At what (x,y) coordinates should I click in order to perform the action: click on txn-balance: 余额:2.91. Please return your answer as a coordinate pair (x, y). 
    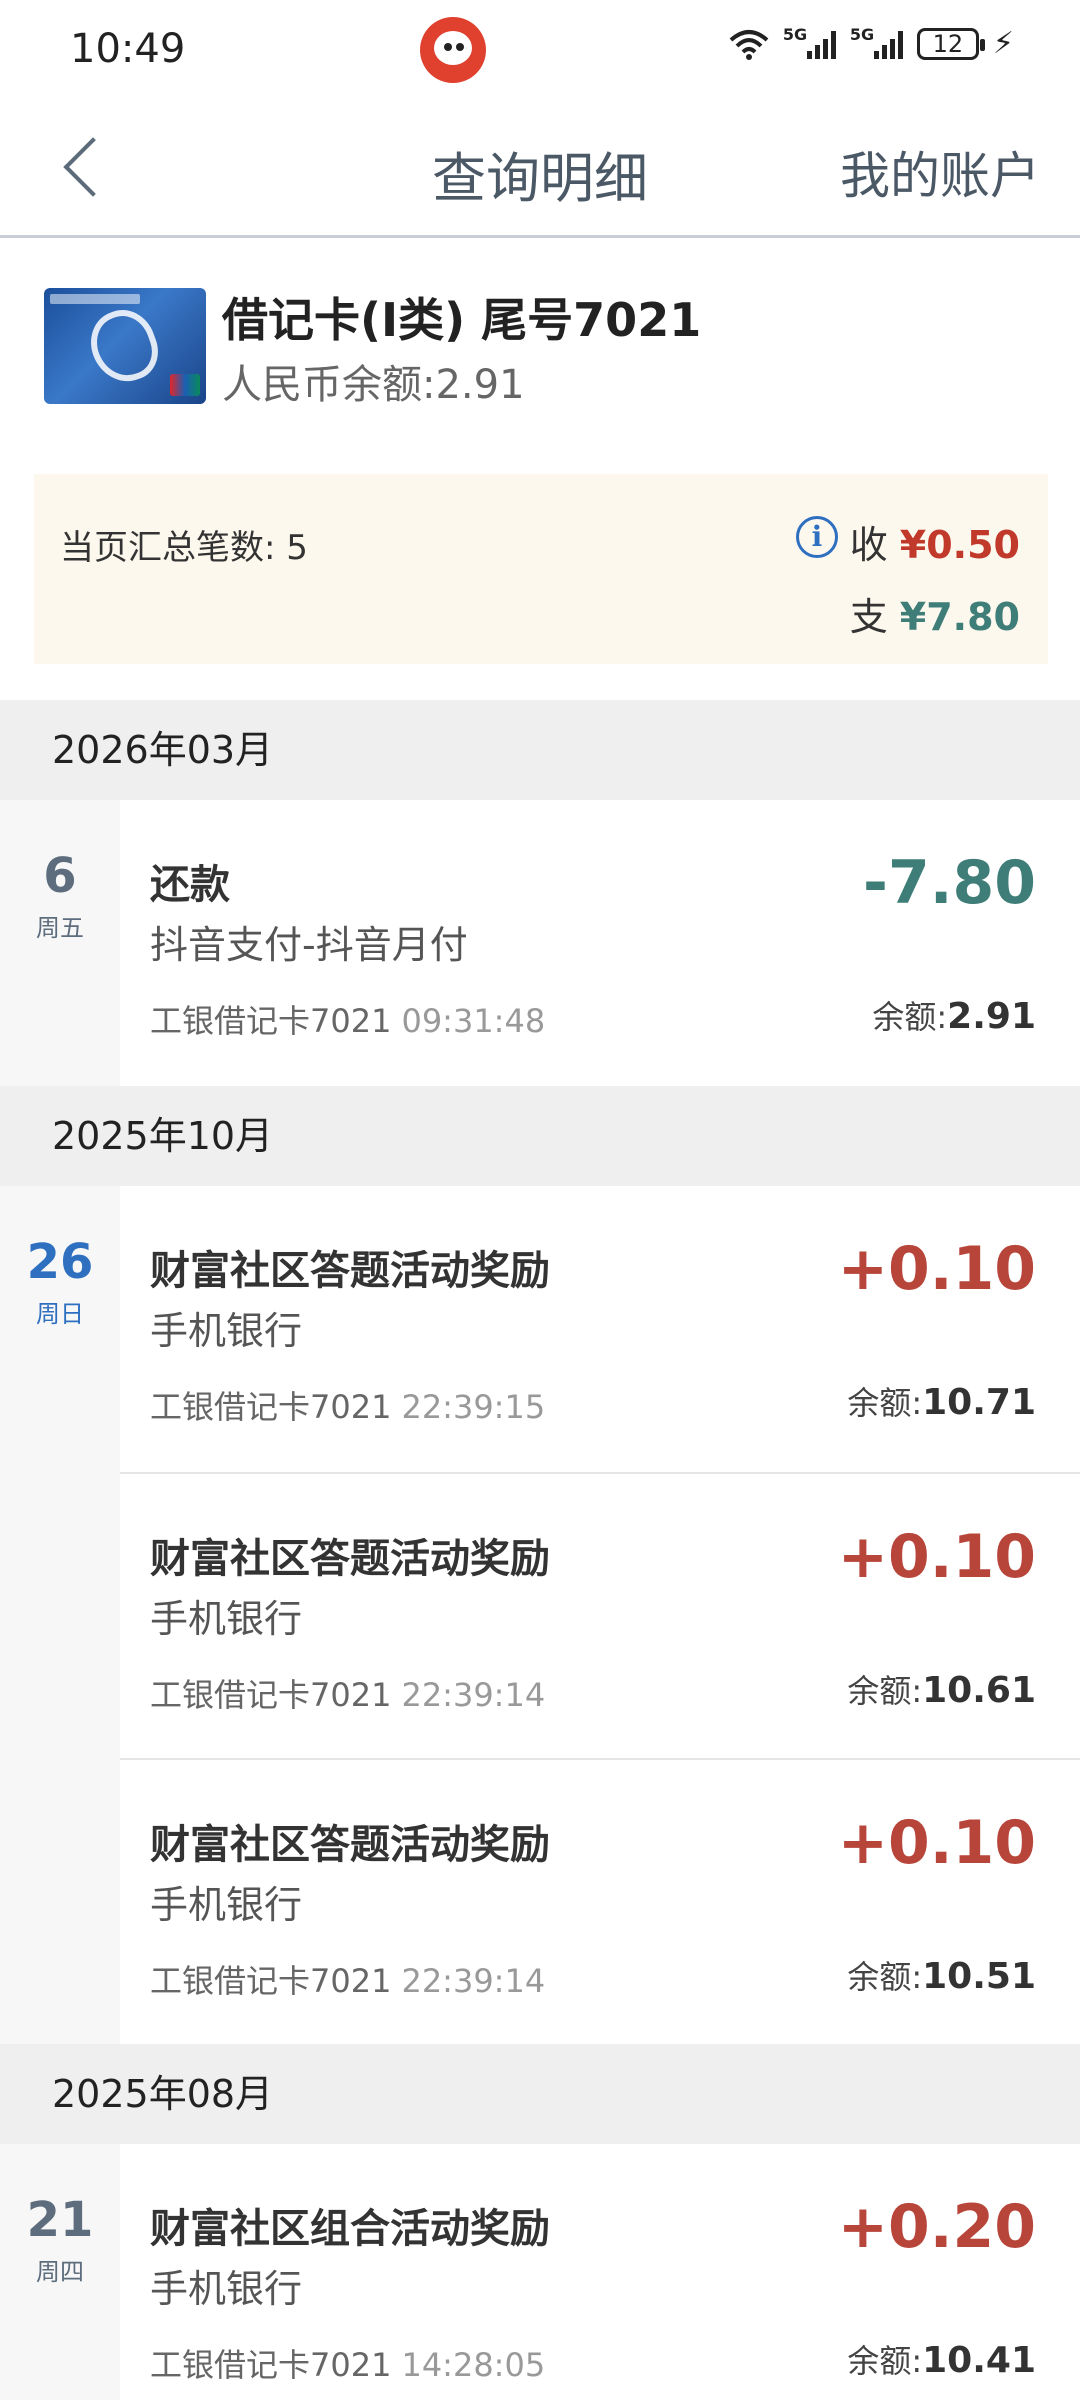
    Looking at the image, I should click on (954, 1016).